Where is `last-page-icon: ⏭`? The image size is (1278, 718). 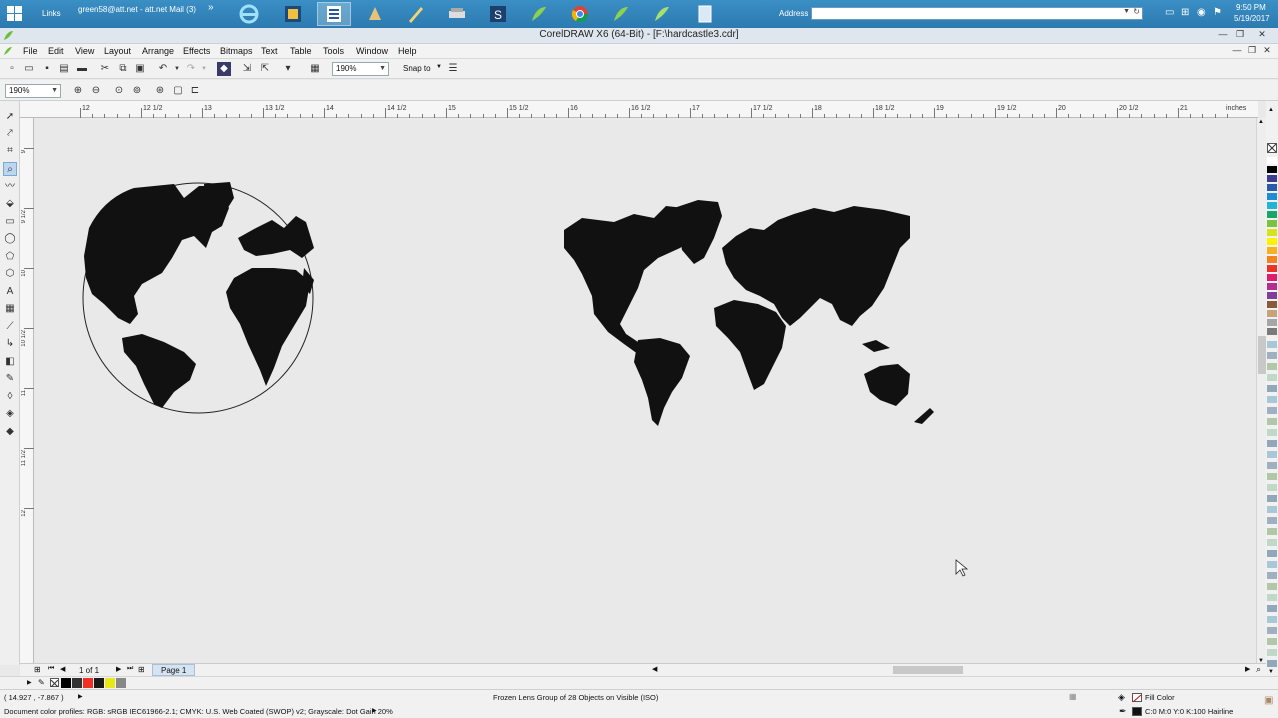 last-page-icon: ⏭ is located at coordinates (130, 669).